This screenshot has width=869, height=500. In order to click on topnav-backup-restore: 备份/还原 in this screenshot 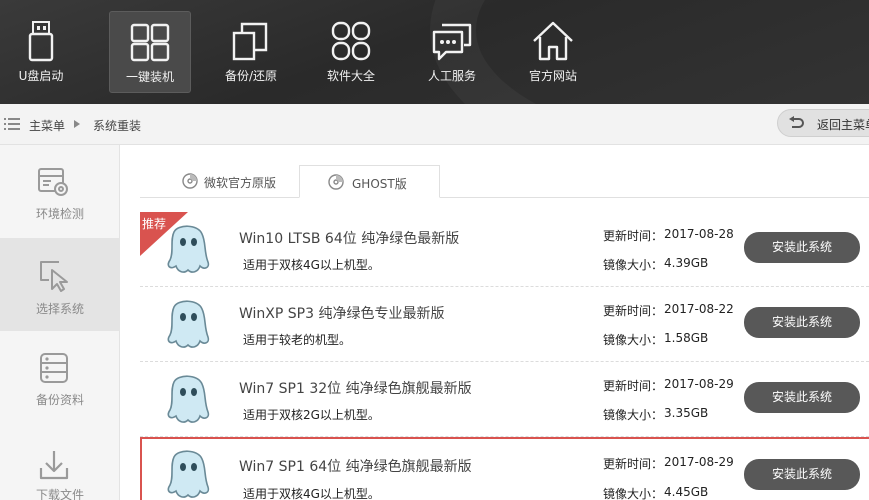, I will do `click(251, 52)`.